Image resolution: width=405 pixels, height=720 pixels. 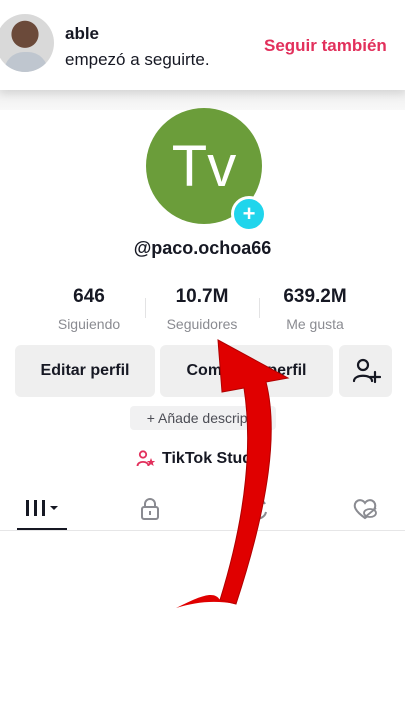 What do you see at coordinates (249, 214) in the screenshot?
I see `add-photo-plus-icon: +` at bounding box center [249, 214].